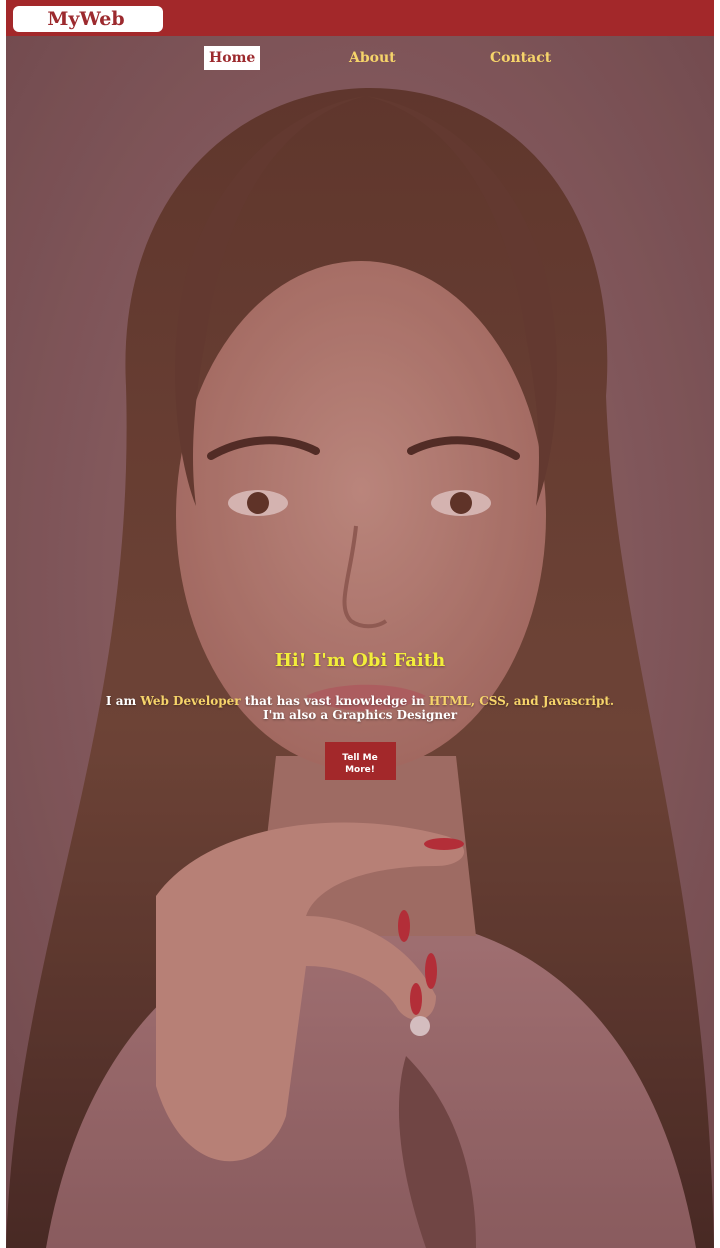 Image resolution: width=720 pixels, height=1248 pixels. I want to click on intro-role: Web Developer, so click(190, 701).